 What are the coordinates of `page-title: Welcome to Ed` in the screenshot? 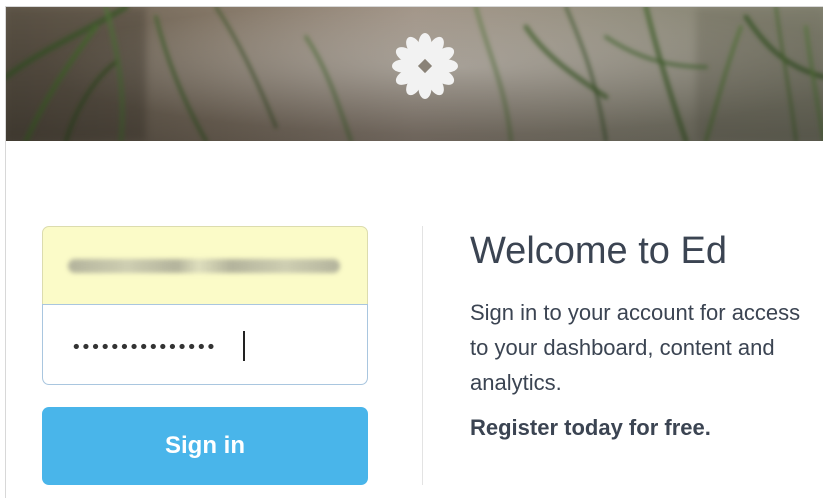 It's located at (598, 251).